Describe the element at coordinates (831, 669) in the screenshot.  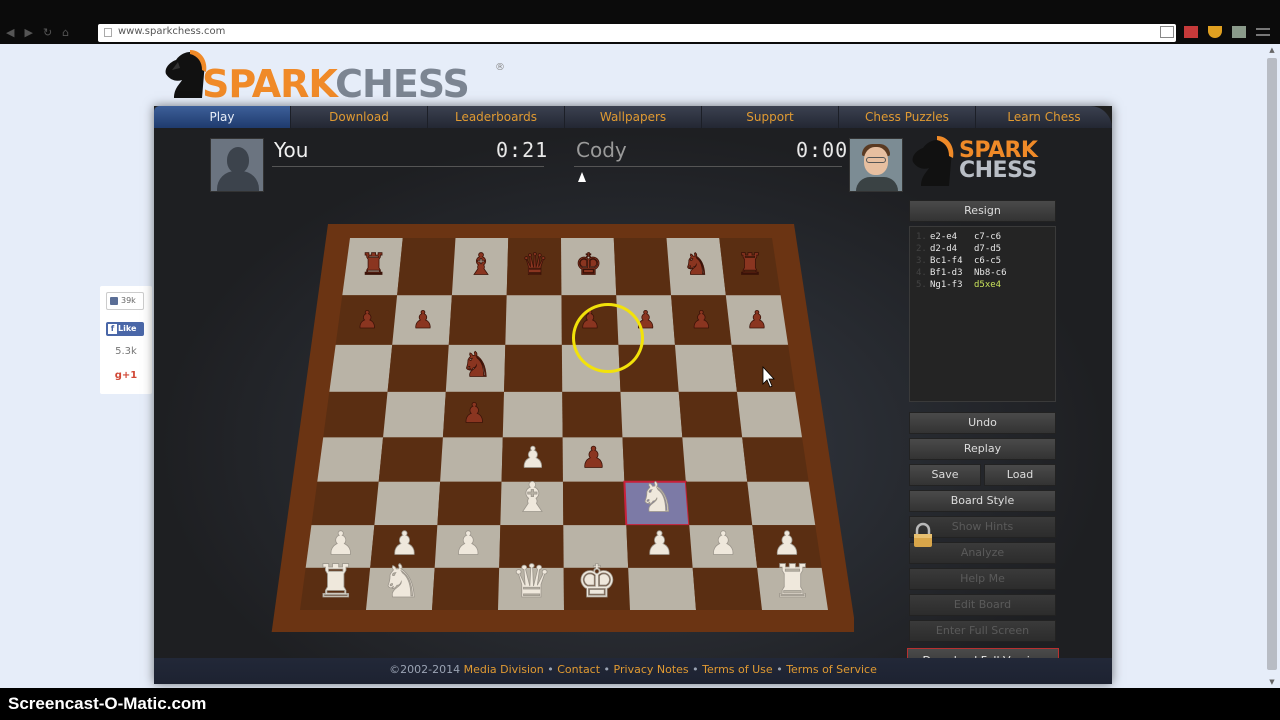
I see `footer-link-terms-of-service: Terms of Service` at that location.